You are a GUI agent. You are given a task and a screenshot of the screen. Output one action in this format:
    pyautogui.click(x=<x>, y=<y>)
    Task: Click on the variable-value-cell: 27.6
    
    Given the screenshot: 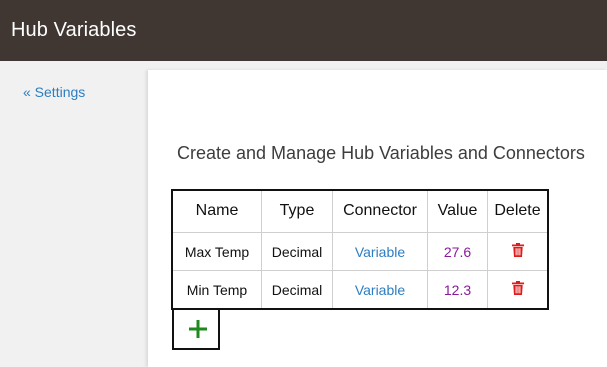 What is the action you would take?
    pyautogui.click(x=457, y=251)
    